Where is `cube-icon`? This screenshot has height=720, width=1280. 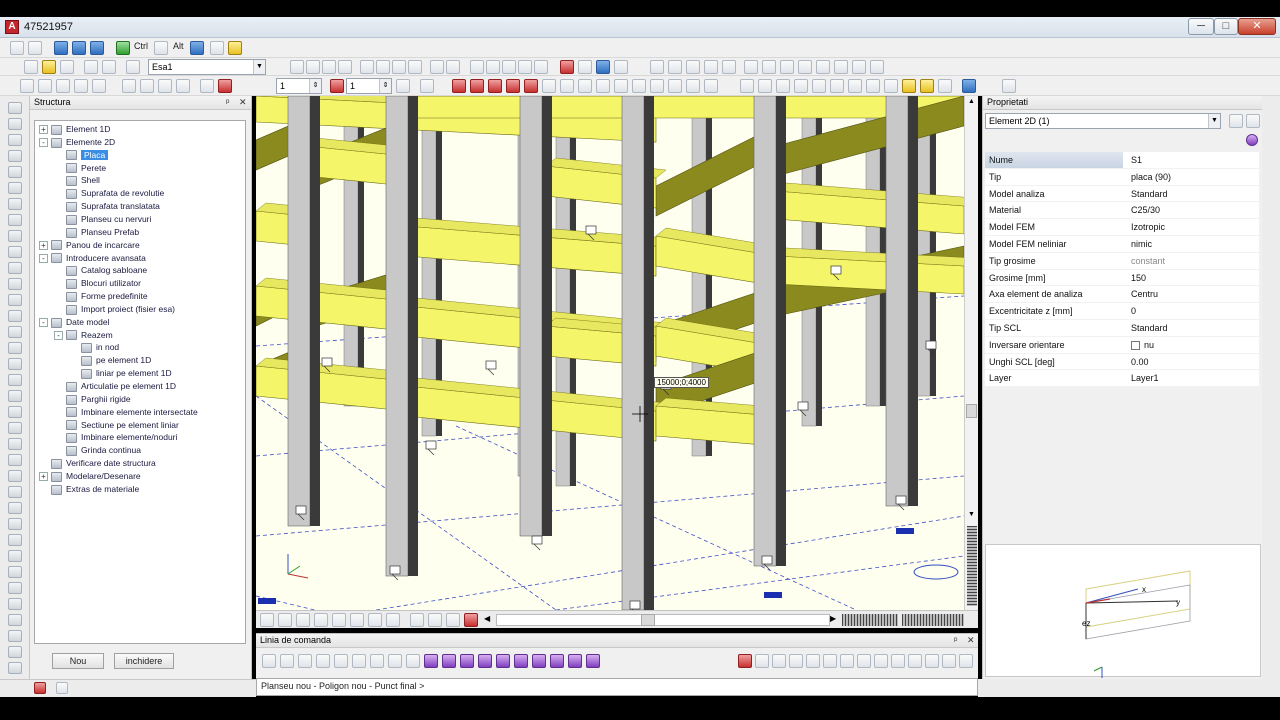 cube-icon is located at coordinates (477, 67).